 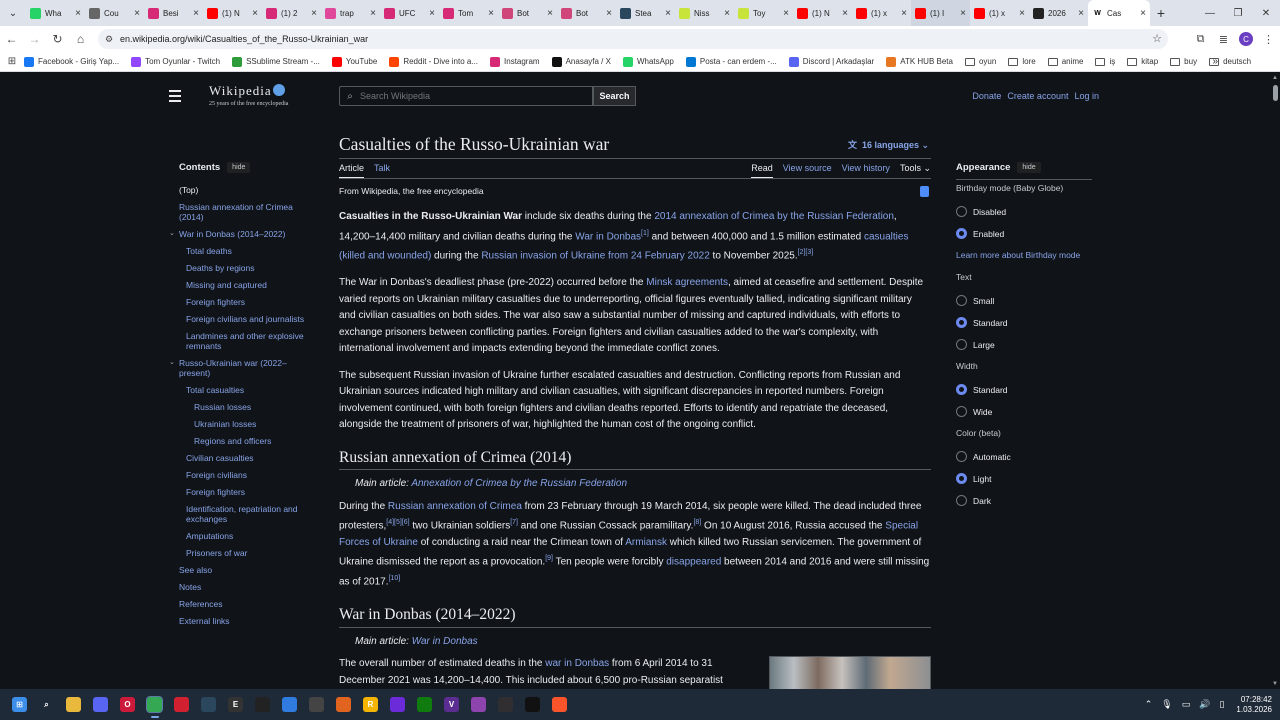 I want to click on toc-item: Russian annexation of Crimea (2014), so click(x=247, y=212).